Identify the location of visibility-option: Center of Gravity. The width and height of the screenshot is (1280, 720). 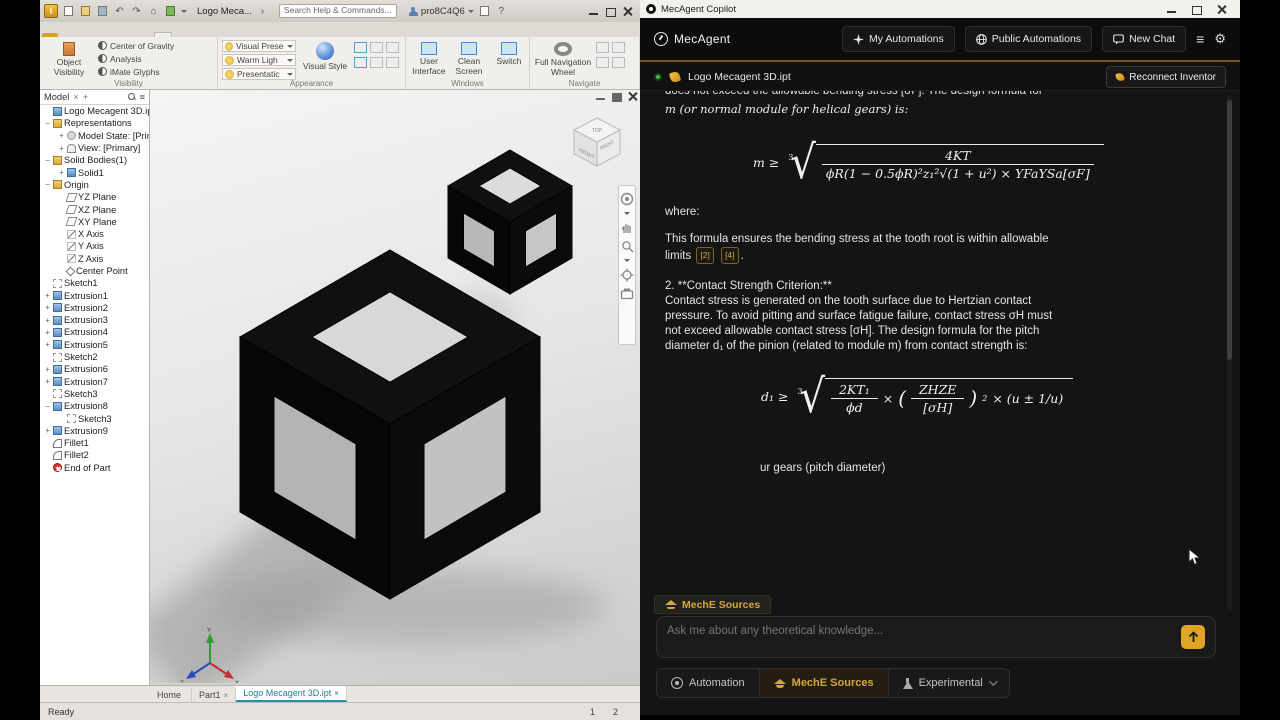
(136, 45).